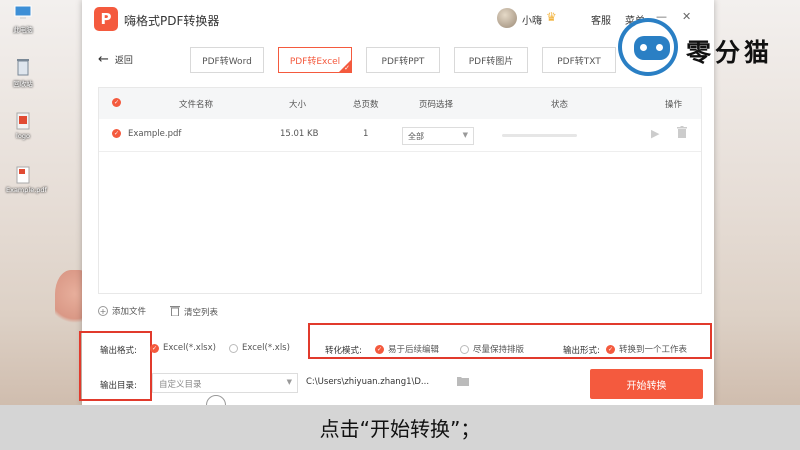 The image size is (800, 450). I want to click on clear-list-label: 清空列表, so click(201, 313).